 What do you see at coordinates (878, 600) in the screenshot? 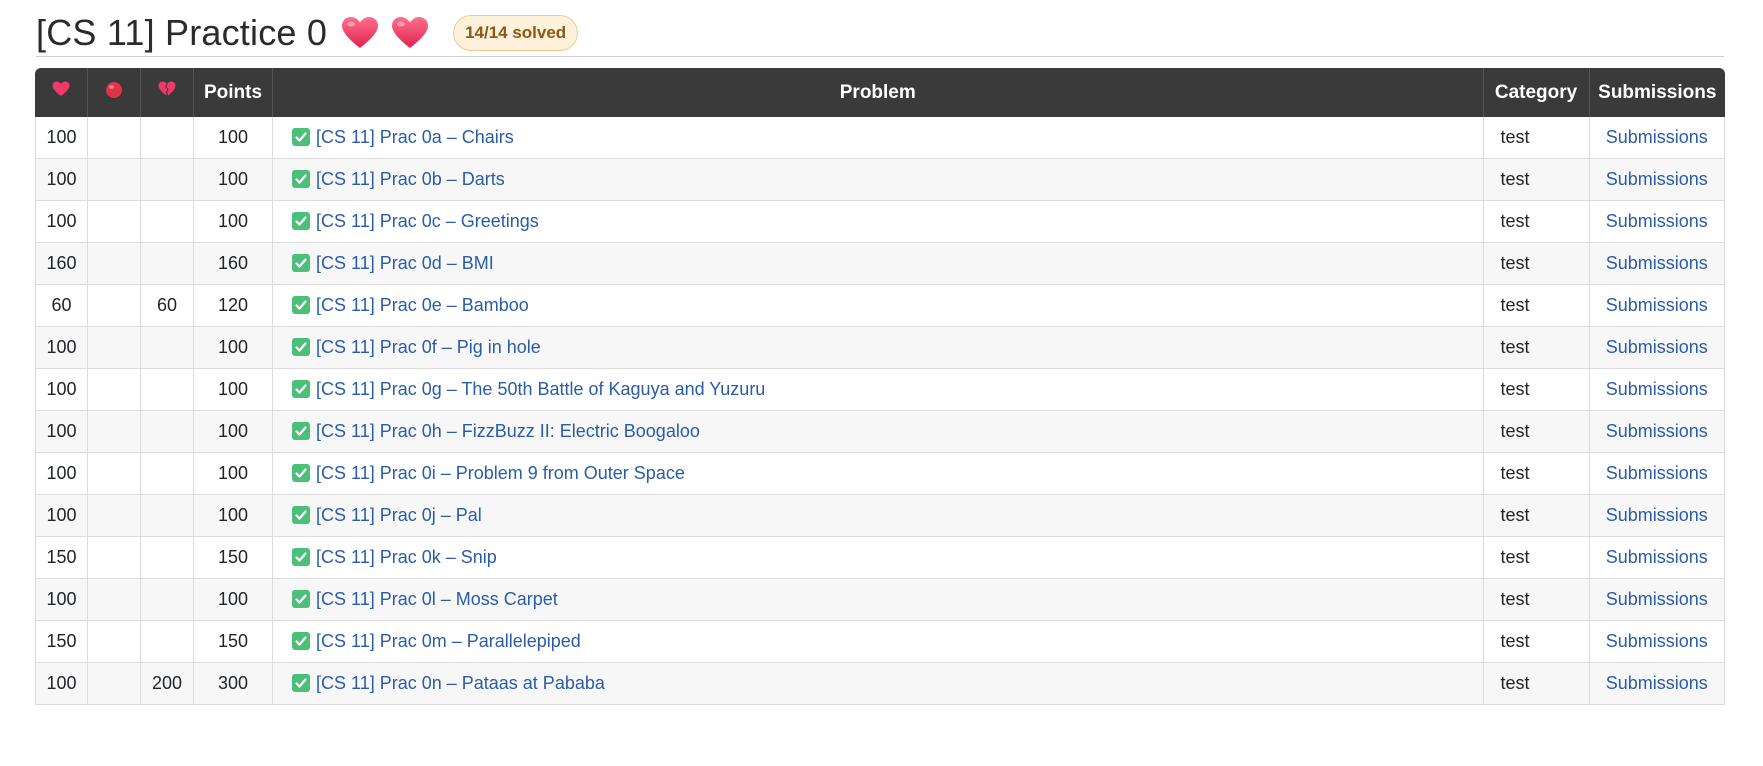
I see `cell-problem: [CS 11] Prac 0l – Moss Carpet` at bounding box center [878, 600].